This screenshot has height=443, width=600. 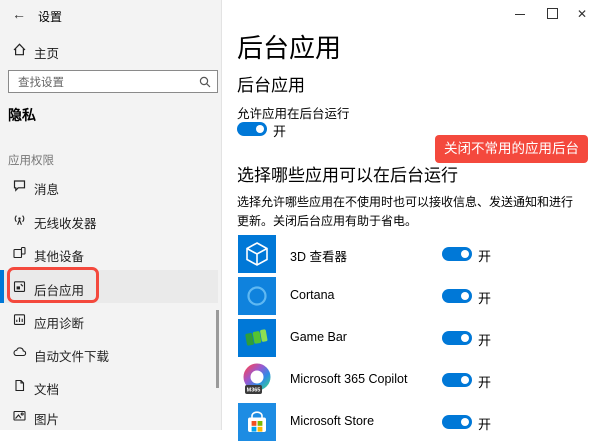 I want to click on maximize-icon, so click(x=552, y=13).